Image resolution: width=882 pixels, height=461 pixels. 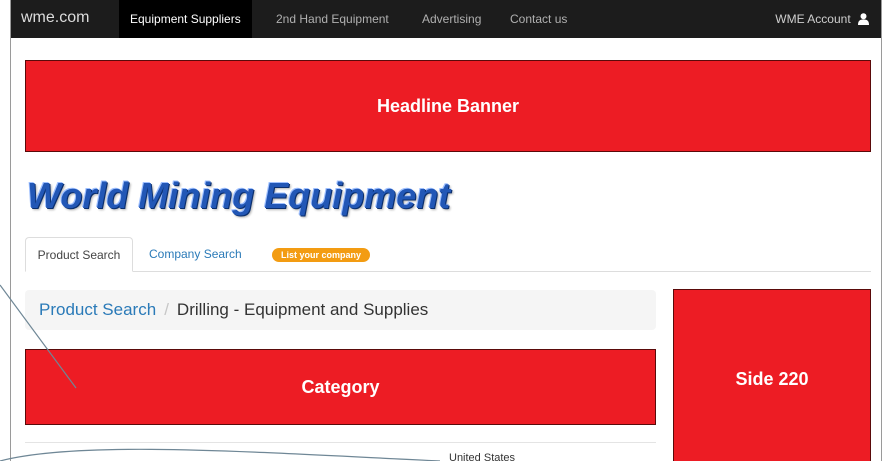 What do you see at coordinates (55, 18) in the screenshot?
I see `brand-link: wme.com` at bounding box center [55, 18].